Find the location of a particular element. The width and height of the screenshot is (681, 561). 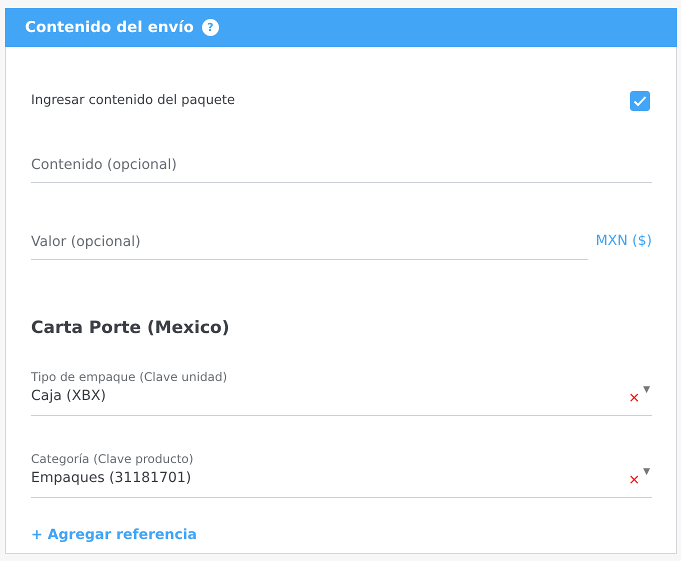

add-reference-link: + Agregar referencia is located at coordinates (114, 534).